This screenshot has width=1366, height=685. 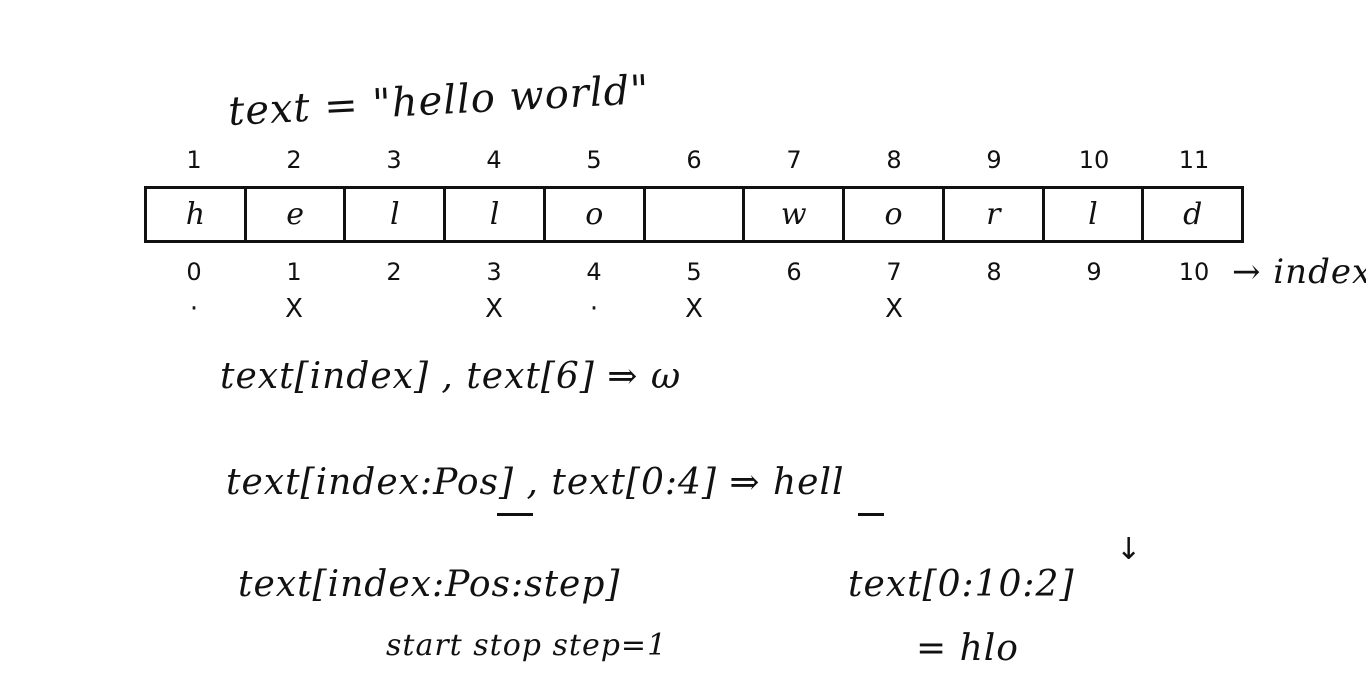 I want to click on index-numbers-row: 0 1 2 3 4 5 6 7 8 9 10, so click(x=694, y=272).